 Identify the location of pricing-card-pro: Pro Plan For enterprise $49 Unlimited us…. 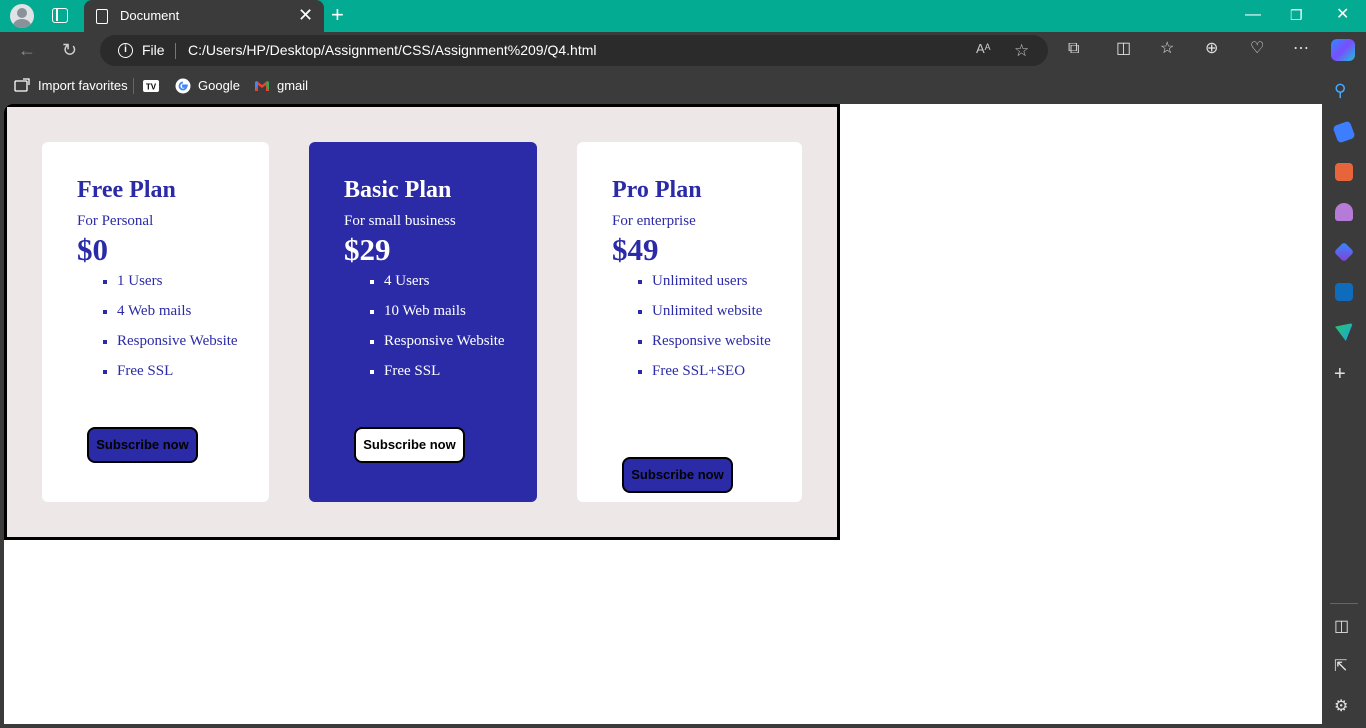
(689, 322).